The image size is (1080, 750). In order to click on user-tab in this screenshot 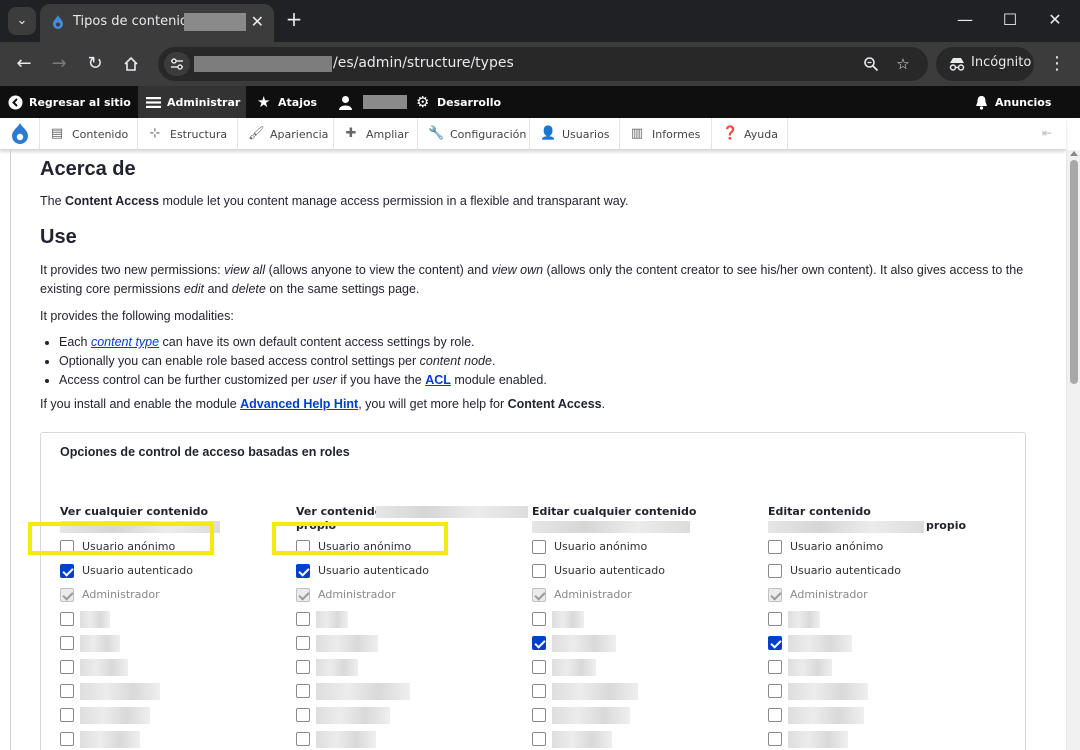, I will do `click(373, 102)`.